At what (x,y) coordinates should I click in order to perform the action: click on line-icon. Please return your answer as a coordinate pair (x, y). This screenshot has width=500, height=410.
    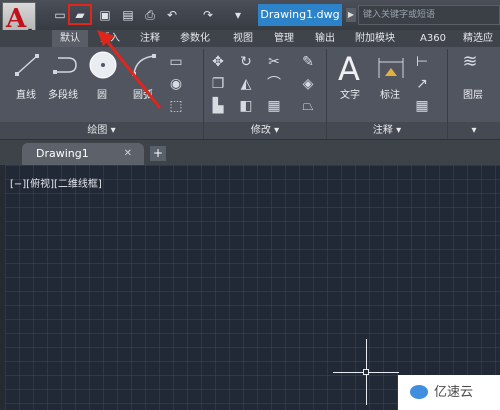
    Looking at the image, I should click on (27, 65).